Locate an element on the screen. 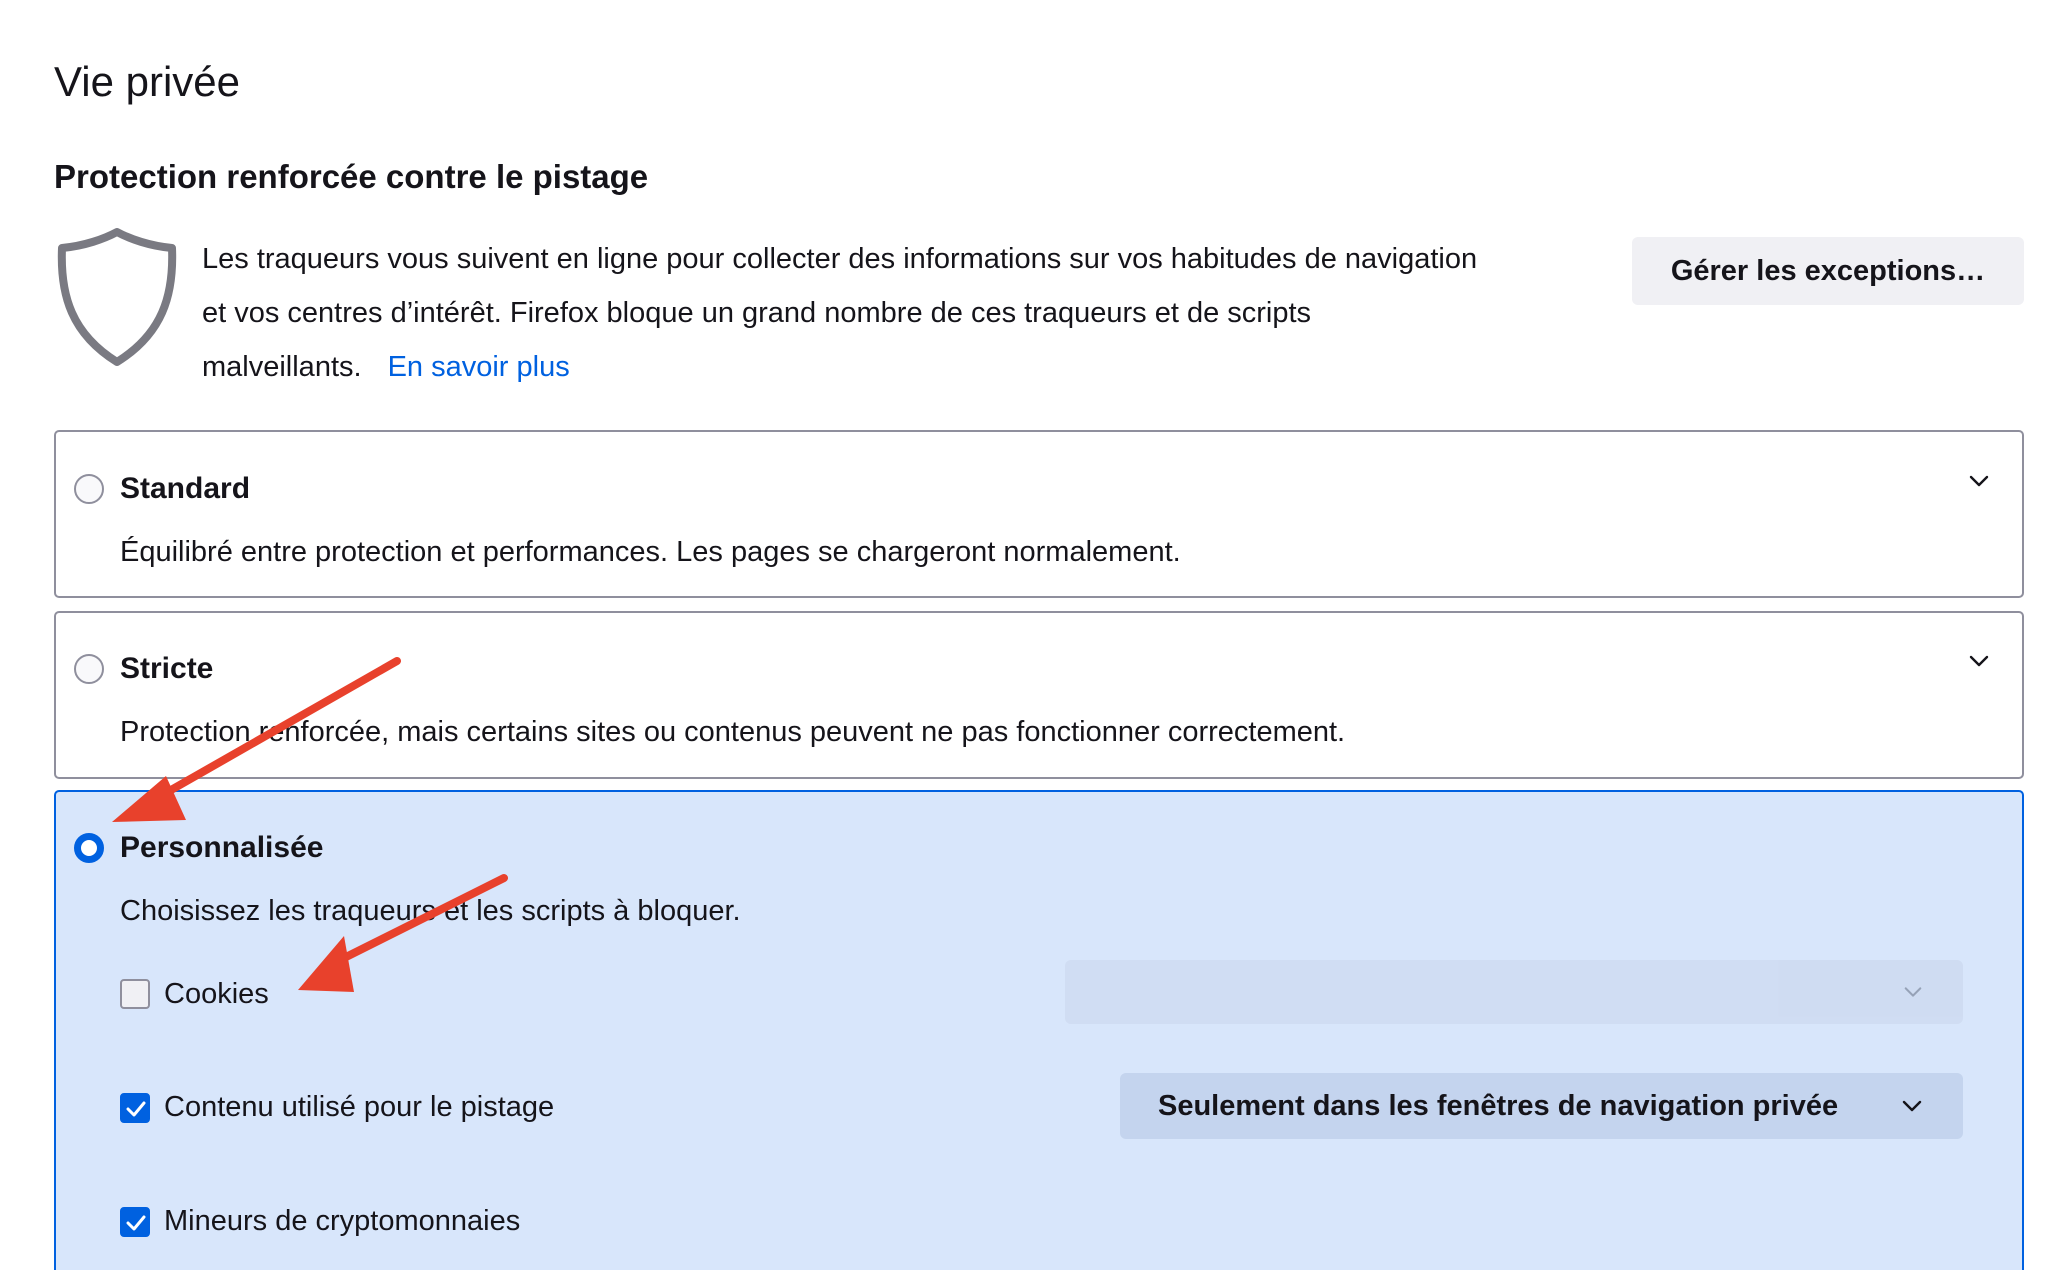 The image size is (2046, 1270). cryptominers-checkbox is located at coordinates (135, 1222).